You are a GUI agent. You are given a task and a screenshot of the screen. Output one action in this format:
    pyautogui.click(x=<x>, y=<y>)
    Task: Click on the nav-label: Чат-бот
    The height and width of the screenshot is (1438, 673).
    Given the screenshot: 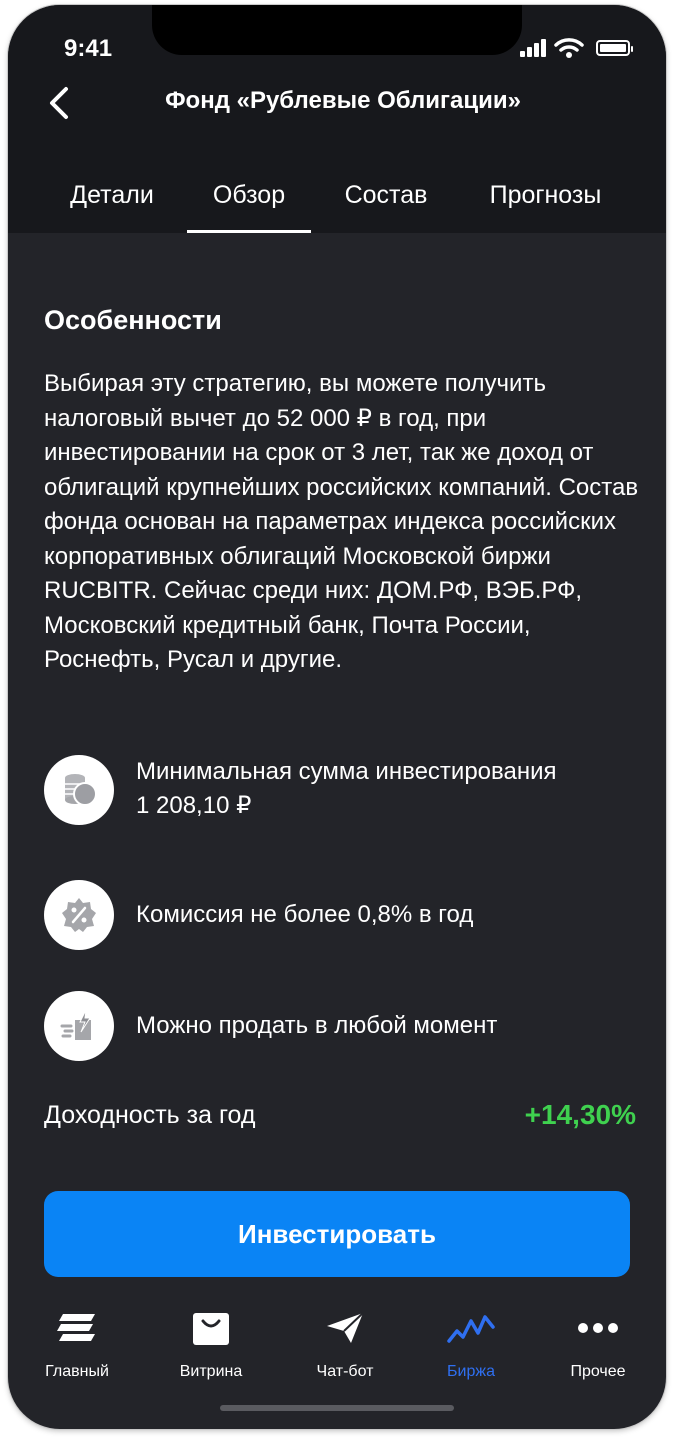 What is the action you would take?
    pyautogui.click(x=345, y=1371)
    